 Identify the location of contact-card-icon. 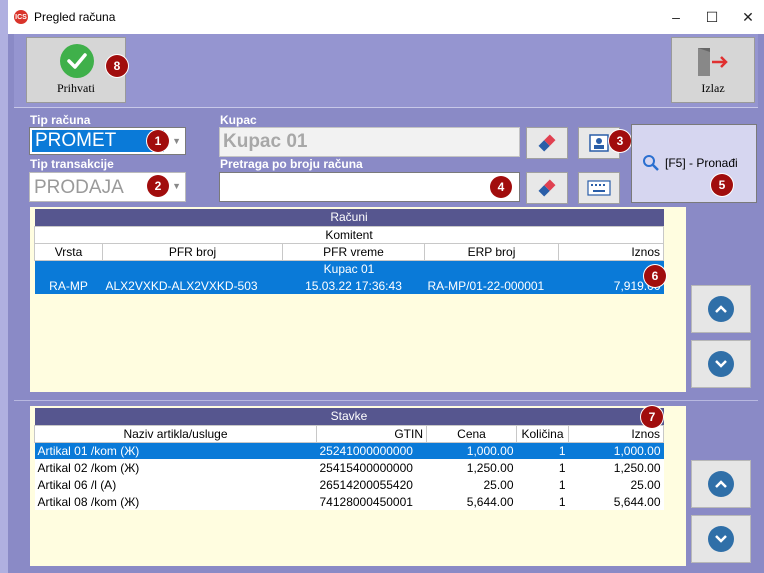
(599, 143).